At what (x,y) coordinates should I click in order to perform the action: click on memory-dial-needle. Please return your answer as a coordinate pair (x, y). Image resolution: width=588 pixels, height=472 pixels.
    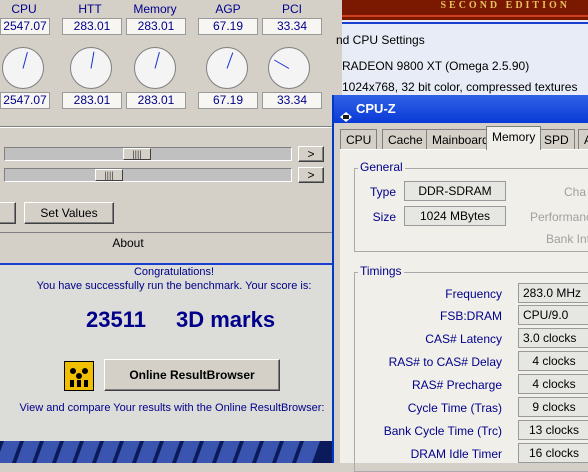
    Looking at the image, I should click on (157, 60).